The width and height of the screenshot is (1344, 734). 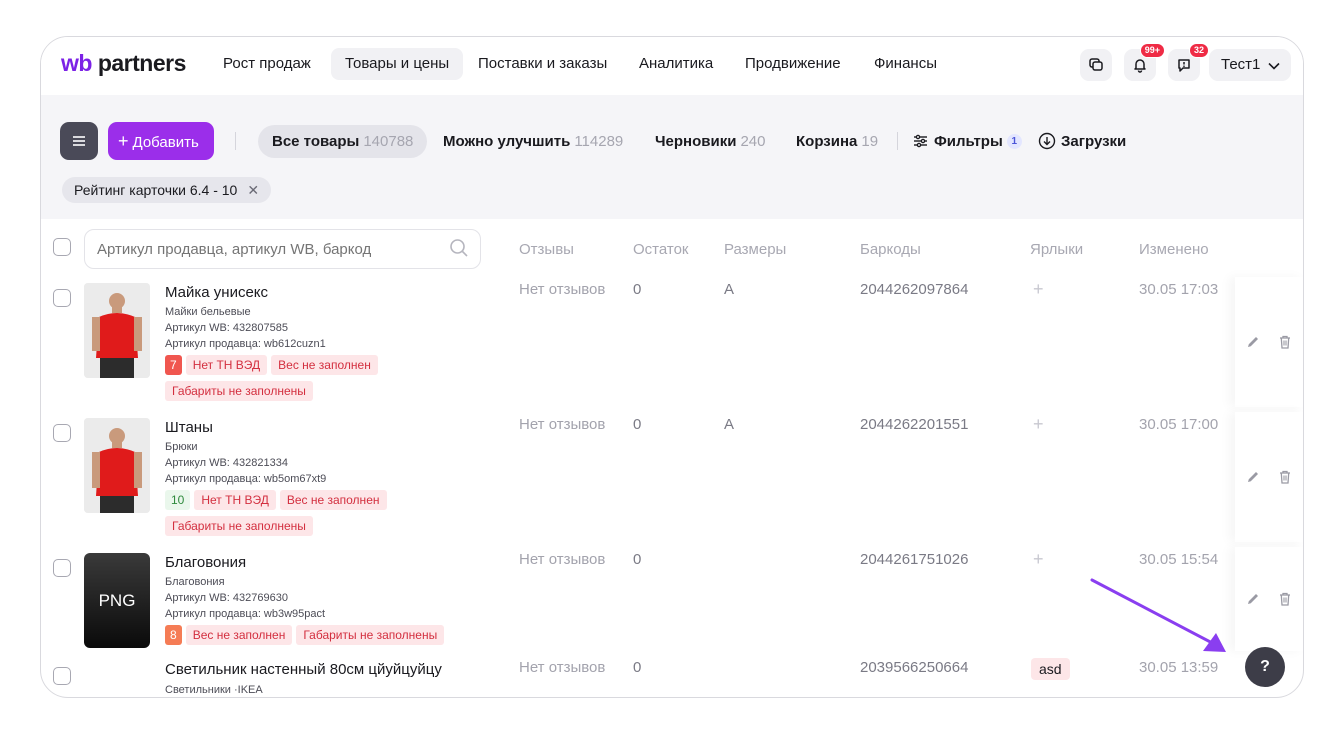 I want to click on seller-article: Артикул продавца: wb5om67xt9, so click(x=246, y=479).